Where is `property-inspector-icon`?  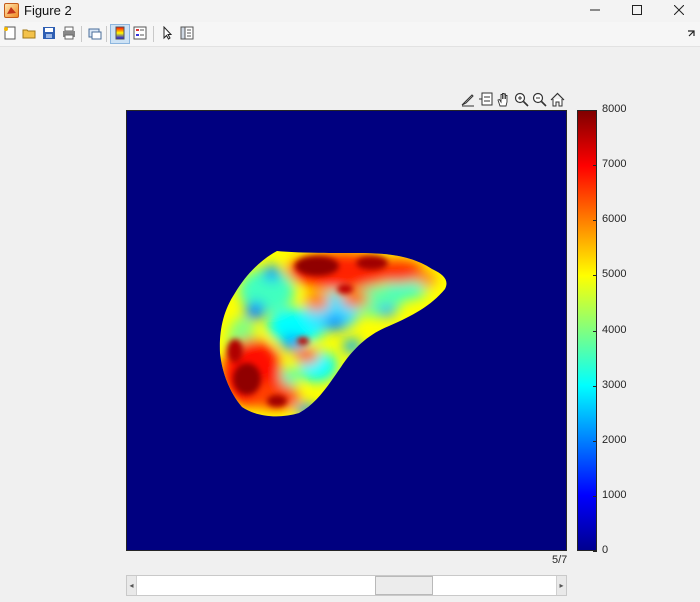 property-inspector-icon is located at coordinates (187, 34).